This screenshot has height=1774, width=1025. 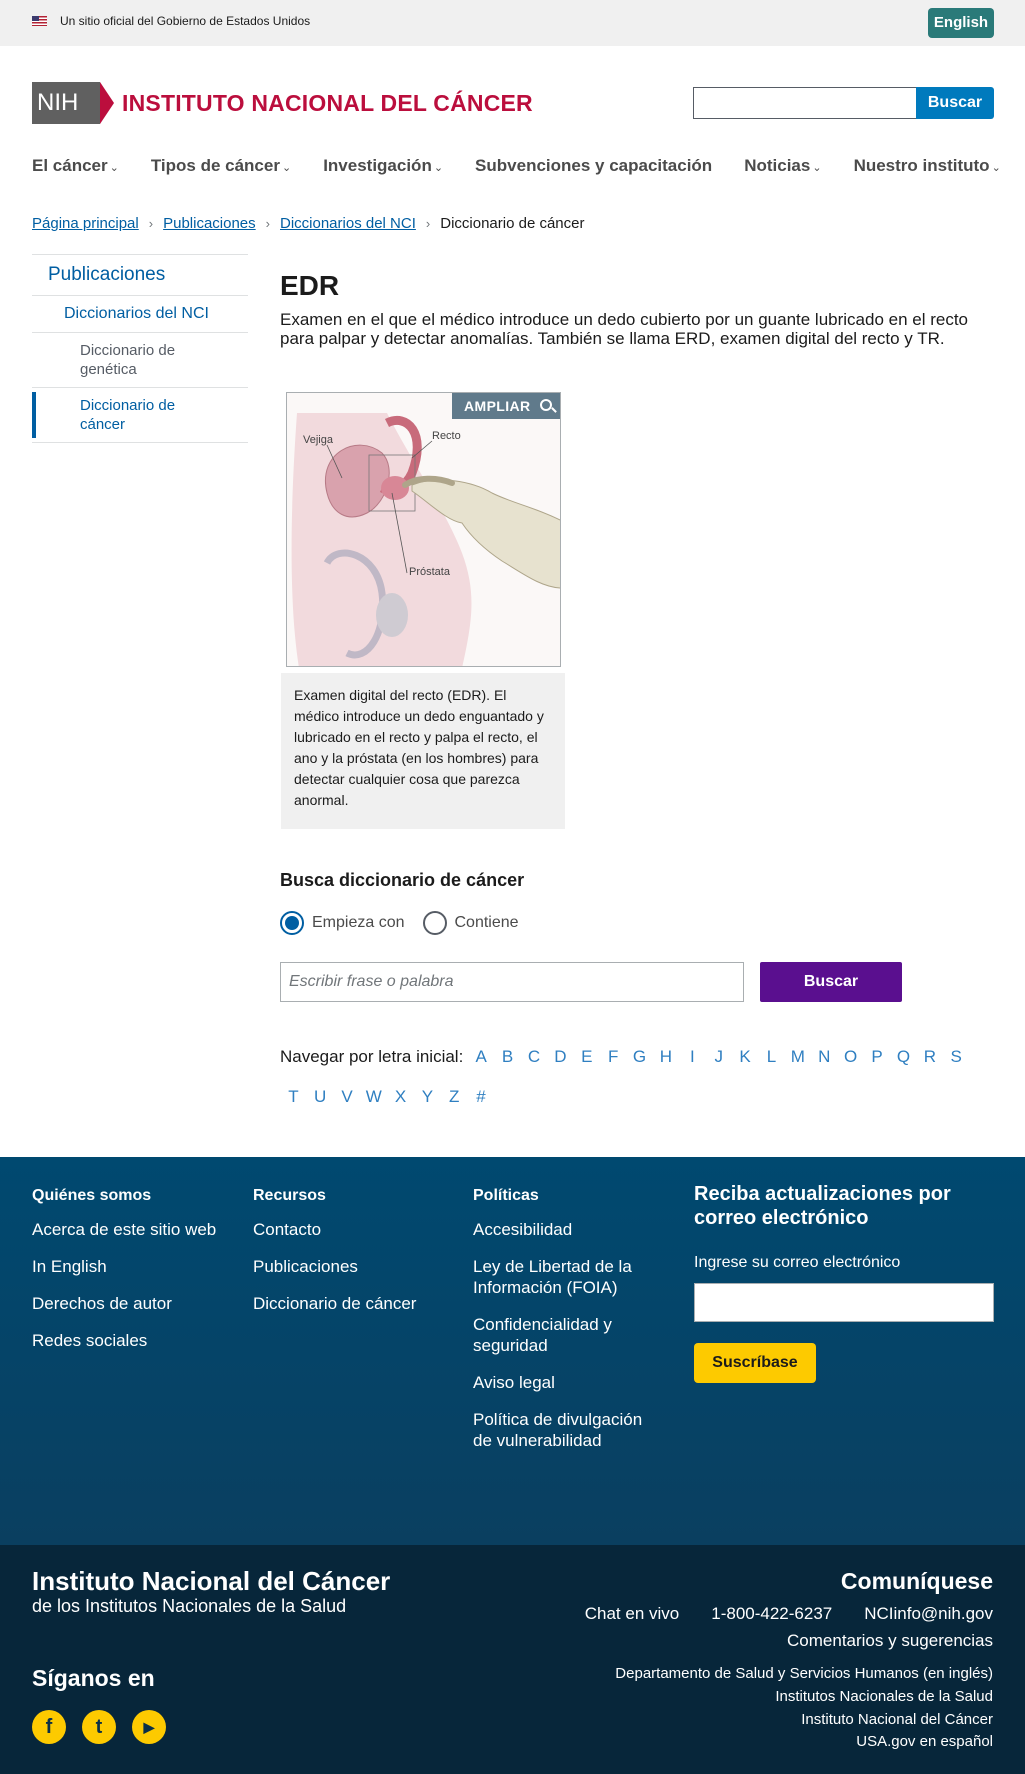 I want to click on english-language-button: English, so click(x=961, y=23).